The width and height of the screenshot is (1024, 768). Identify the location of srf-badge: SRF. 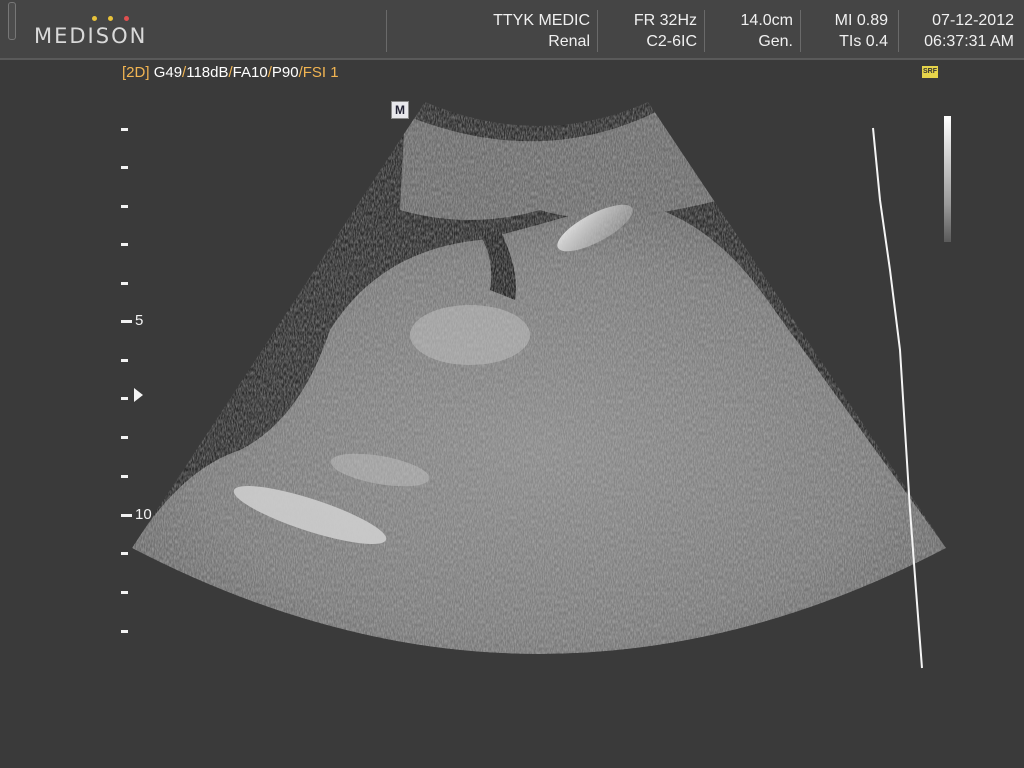
(930, 72).